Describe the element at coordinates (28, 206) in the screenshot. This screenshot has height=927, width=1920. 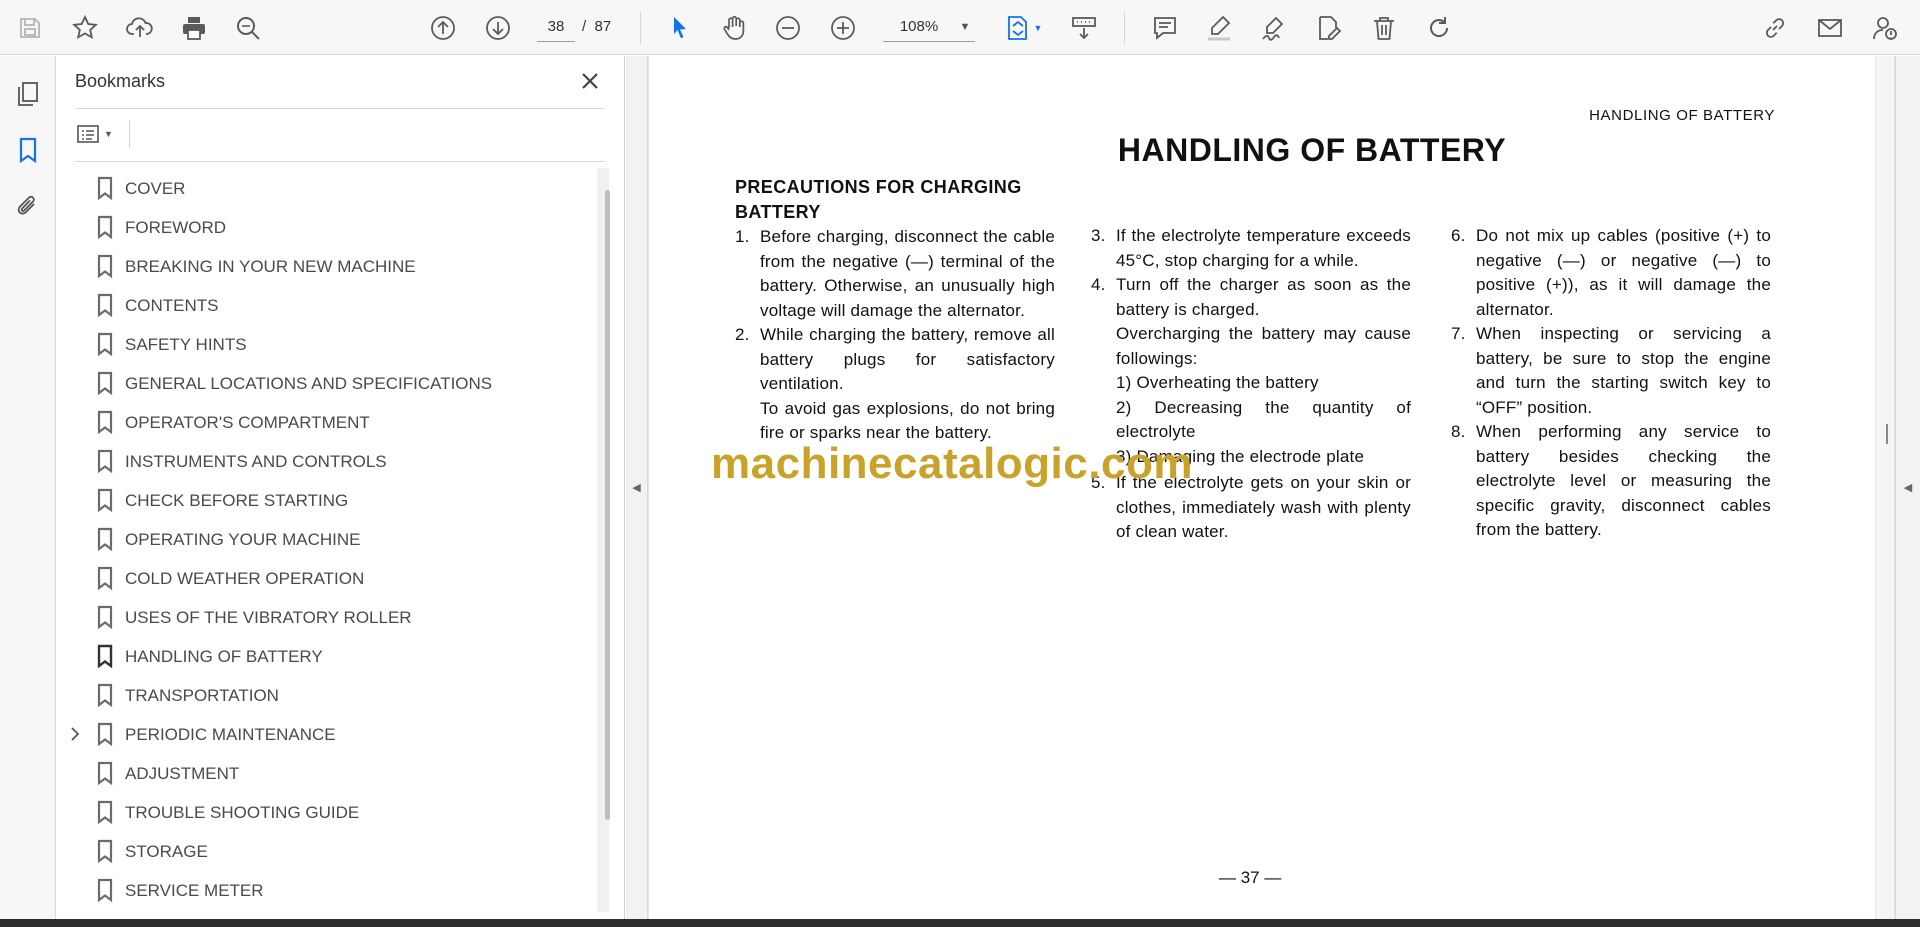
I see `attachment-icon` at that location.